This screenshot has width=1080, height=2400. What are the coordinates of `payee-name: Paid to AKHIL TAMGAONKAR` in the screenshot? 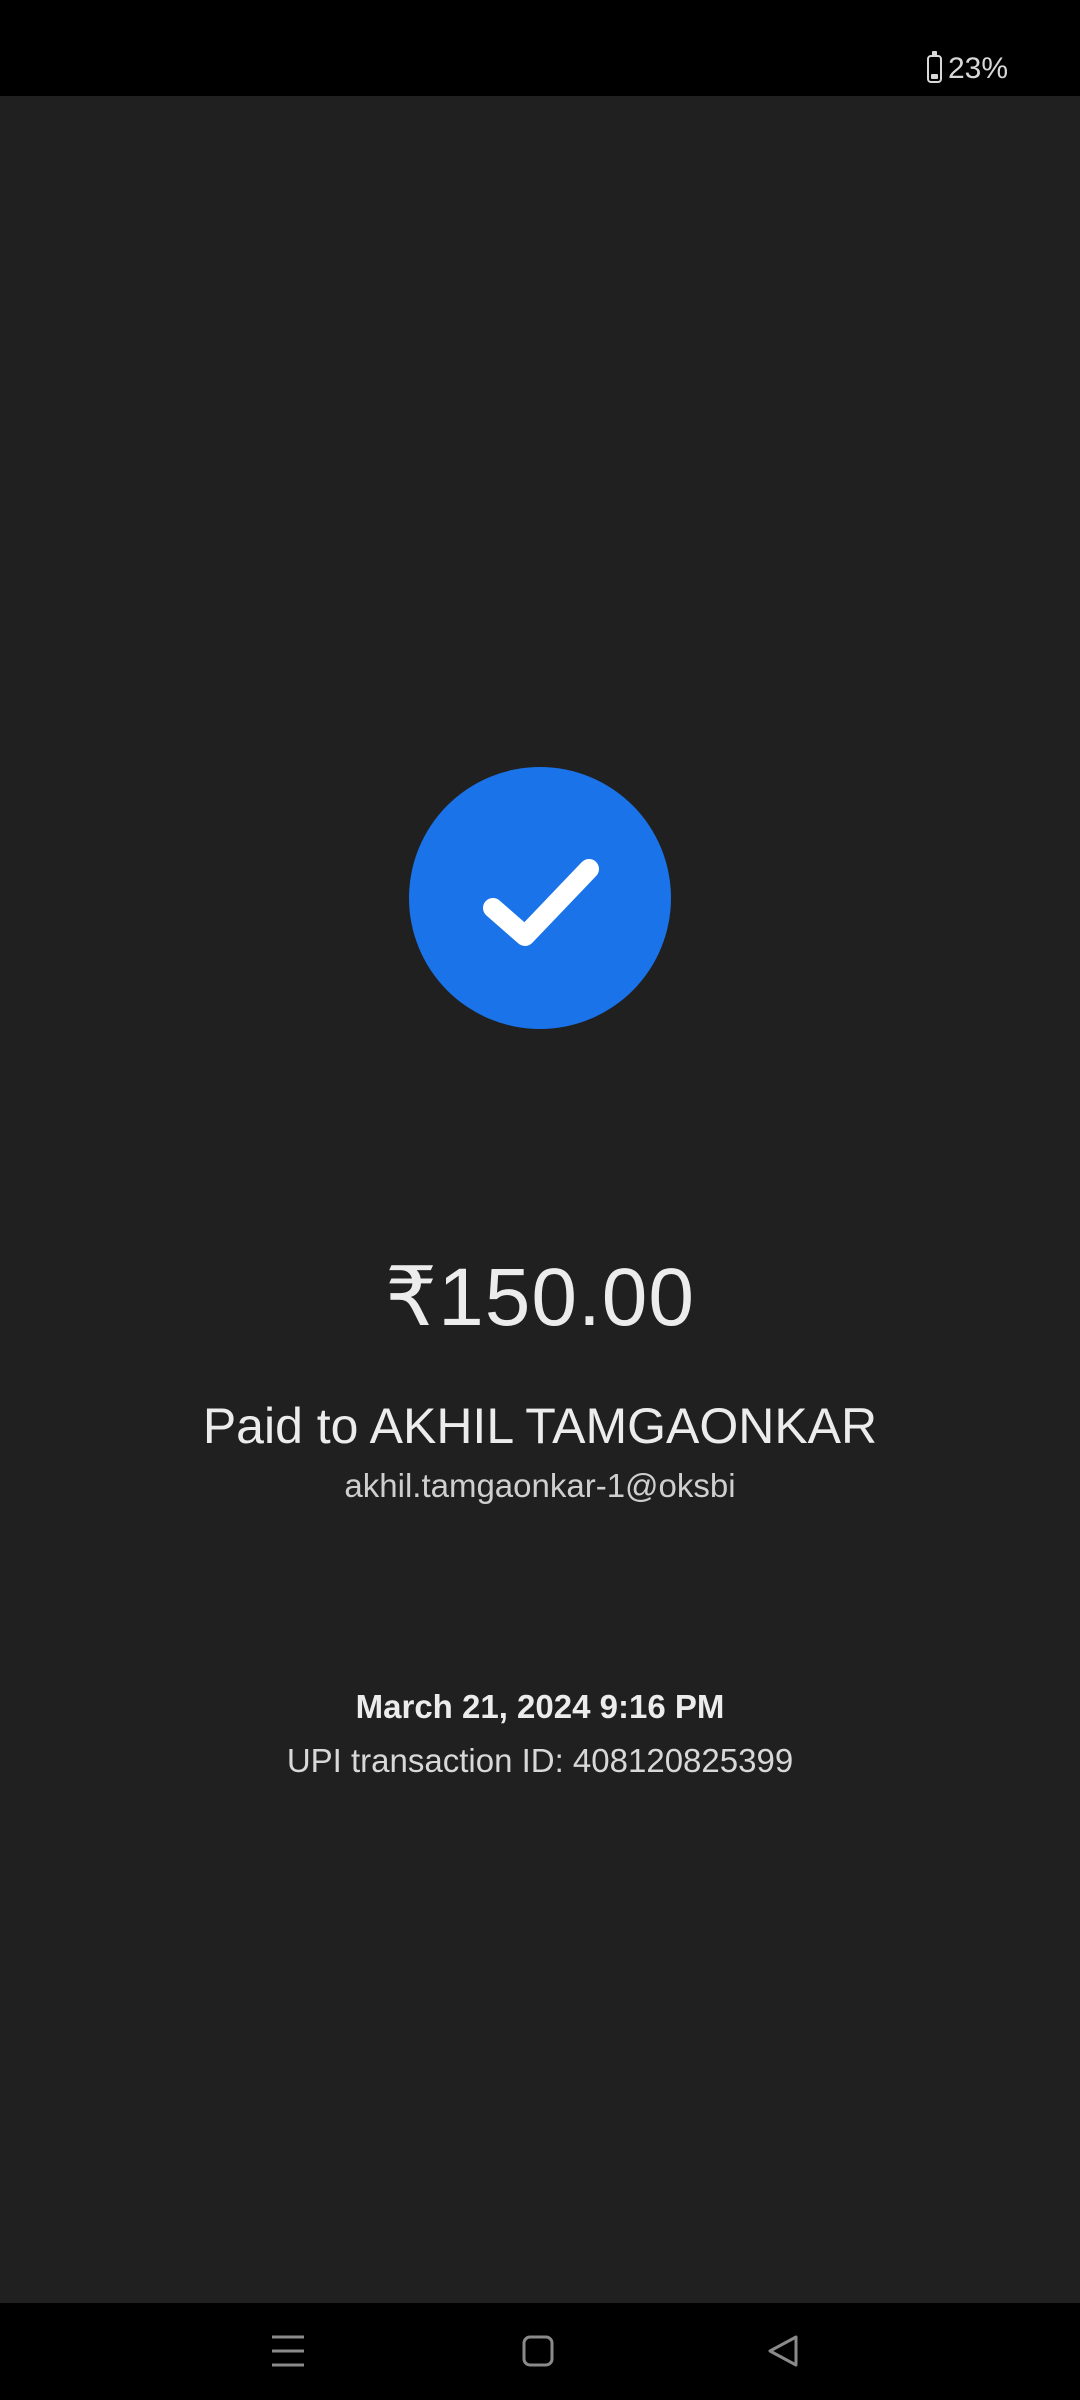 It's located at (540, 1426).